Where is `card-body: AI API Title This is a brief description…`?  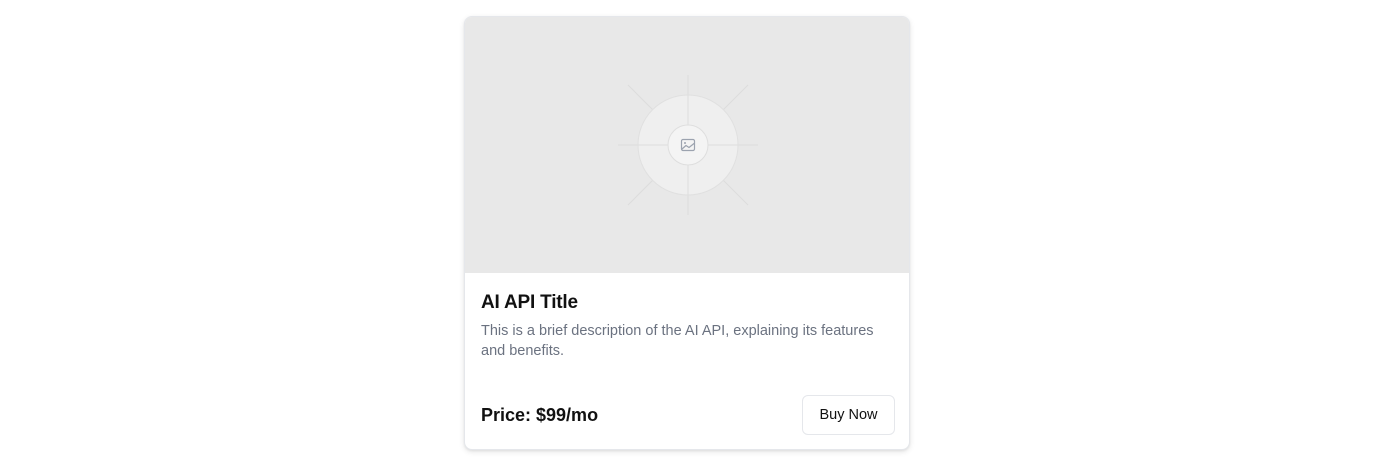
card-body: AI API Title This is a brief description… is located at coordinates (688, 325).